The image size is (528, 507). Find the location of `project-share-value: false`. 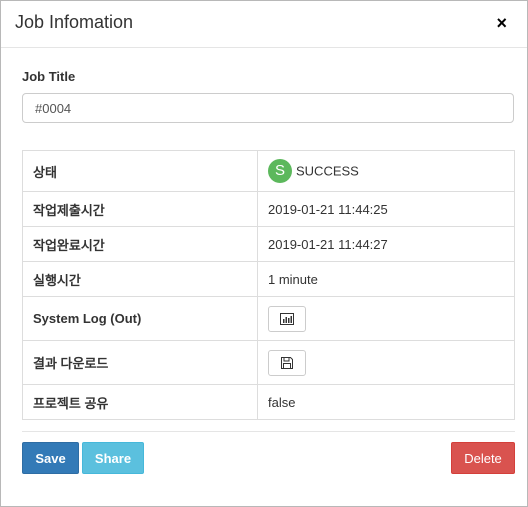

project-share-value: false is located at coordinates (386, 402).